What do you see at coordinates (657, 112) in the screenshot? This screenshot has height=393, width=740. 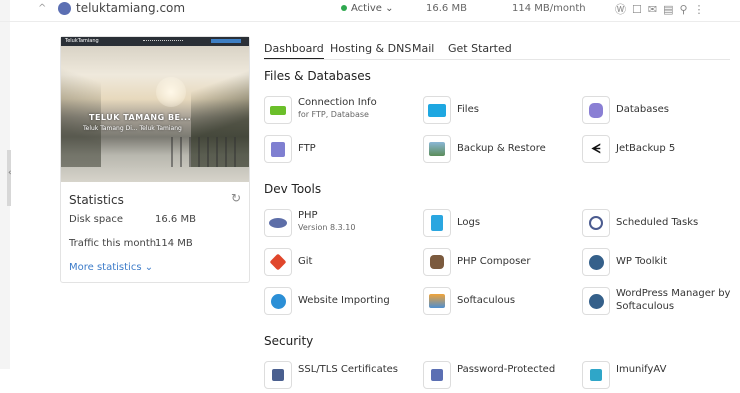 I see `tool-databases: Databases` at bounding box center [657, 112].